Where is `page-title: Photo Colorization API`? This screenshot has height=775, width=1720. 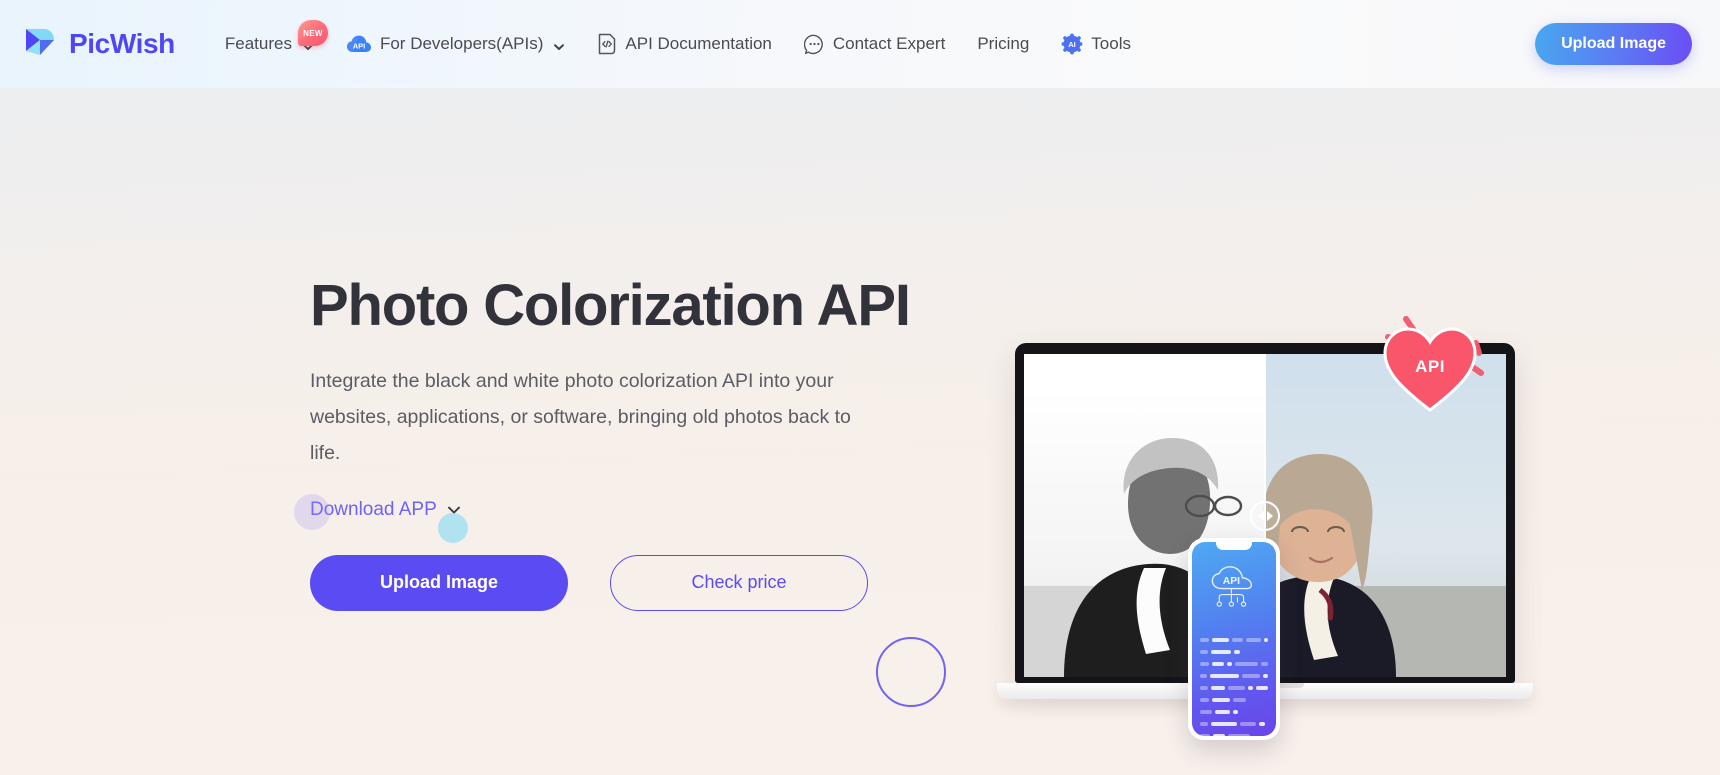 page-title: Photo Colorization API is located at coordinates (610, 305).